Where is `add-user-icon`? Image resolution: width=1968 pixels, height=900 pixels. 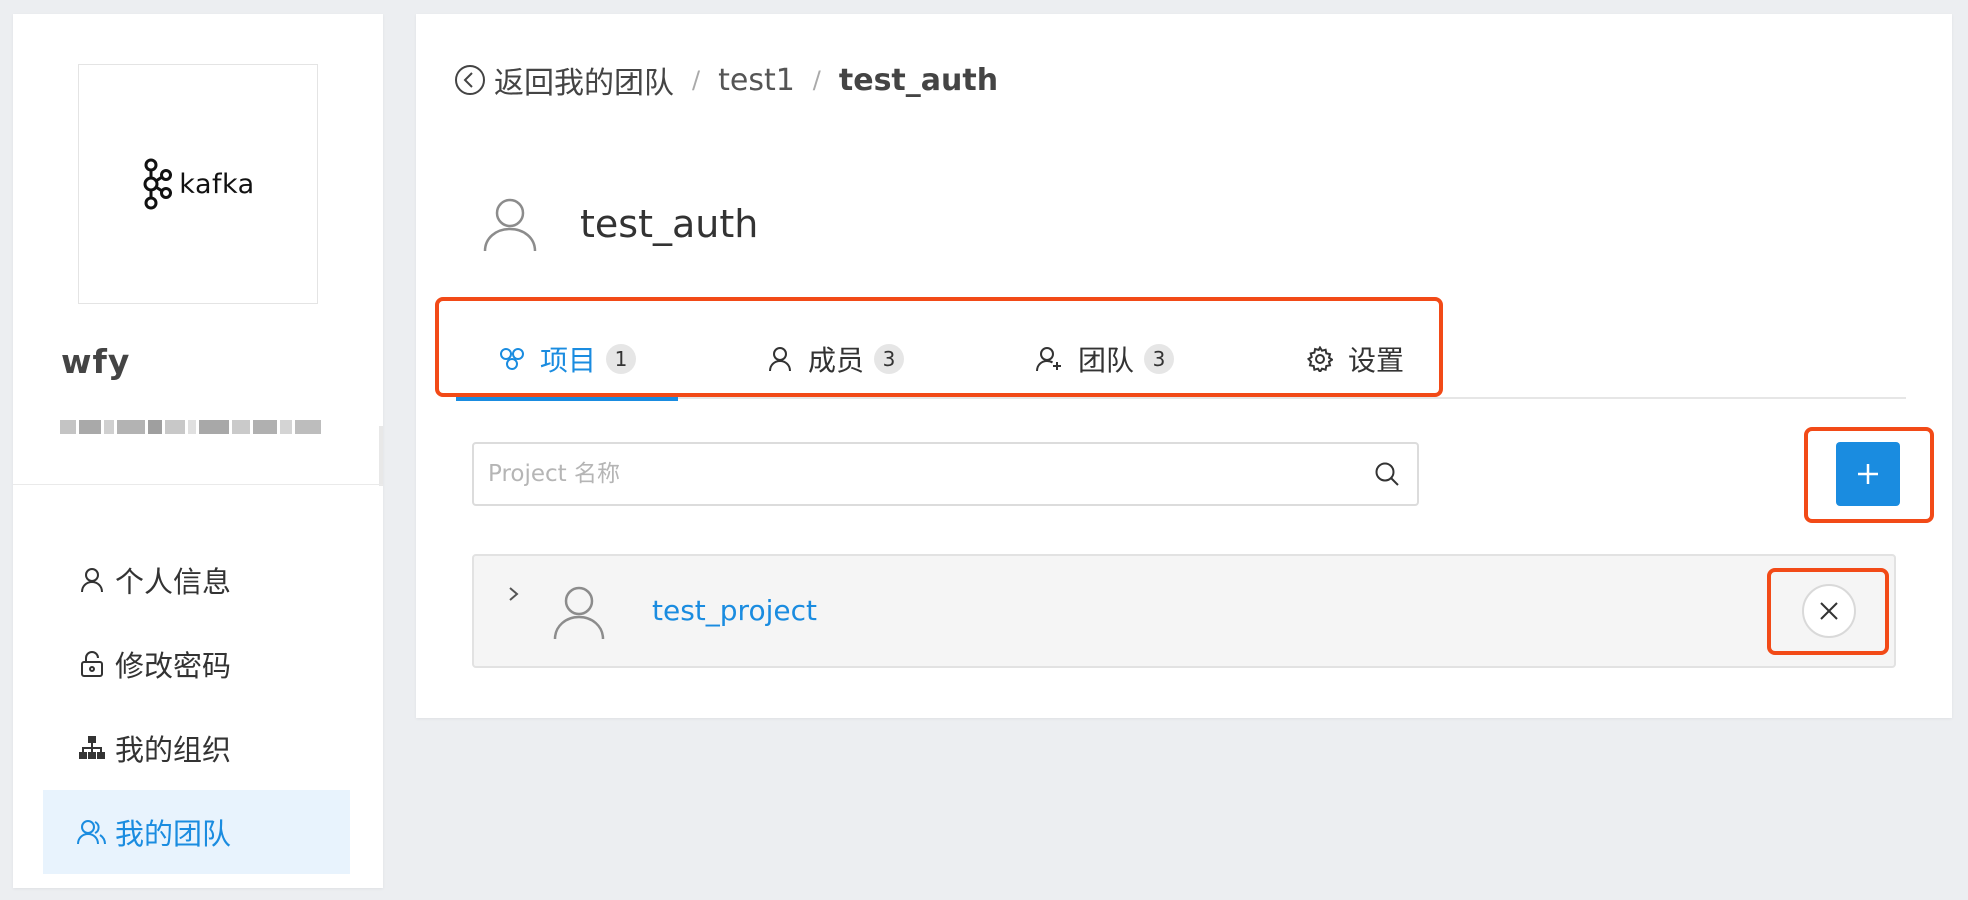
add-user-icon is located at coordinates (1050, 359).